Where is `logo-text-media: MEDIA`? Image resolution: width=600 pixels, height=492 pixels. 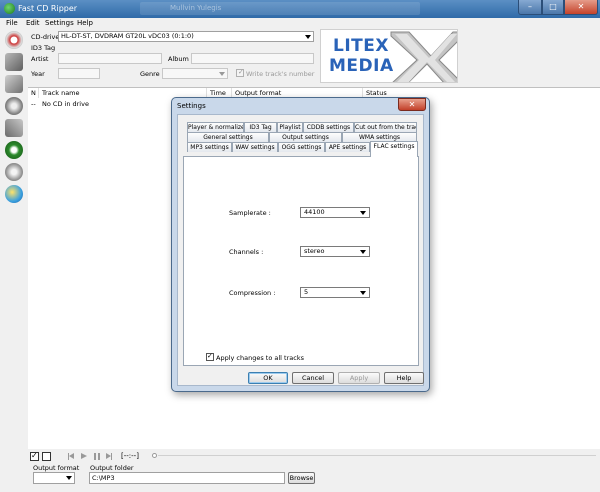 logo-text-media: MEDIA is located at coordinates (361, 66).